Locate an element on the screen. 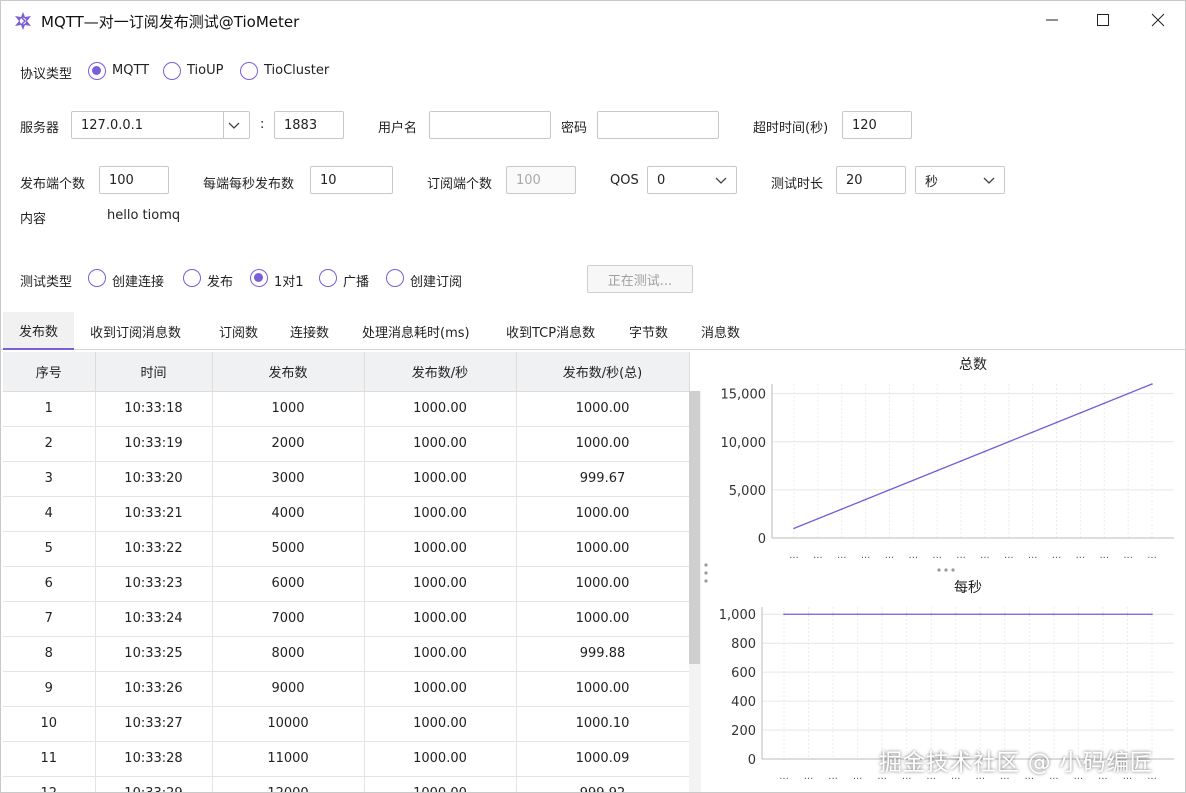 The height and width of the screenshot is (793, 1186). timeout-input: 120 is located at coordinates (877, 125).